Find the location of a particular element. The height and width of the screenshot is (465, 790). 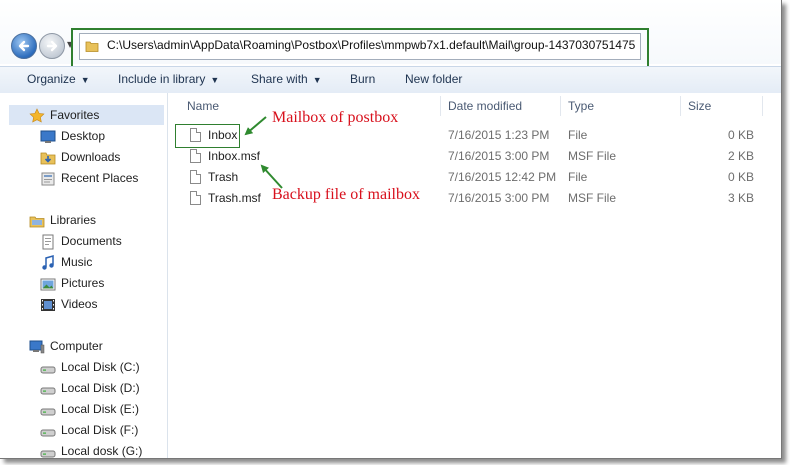

file-size: 3 KB is located at coordinates (740, 198).